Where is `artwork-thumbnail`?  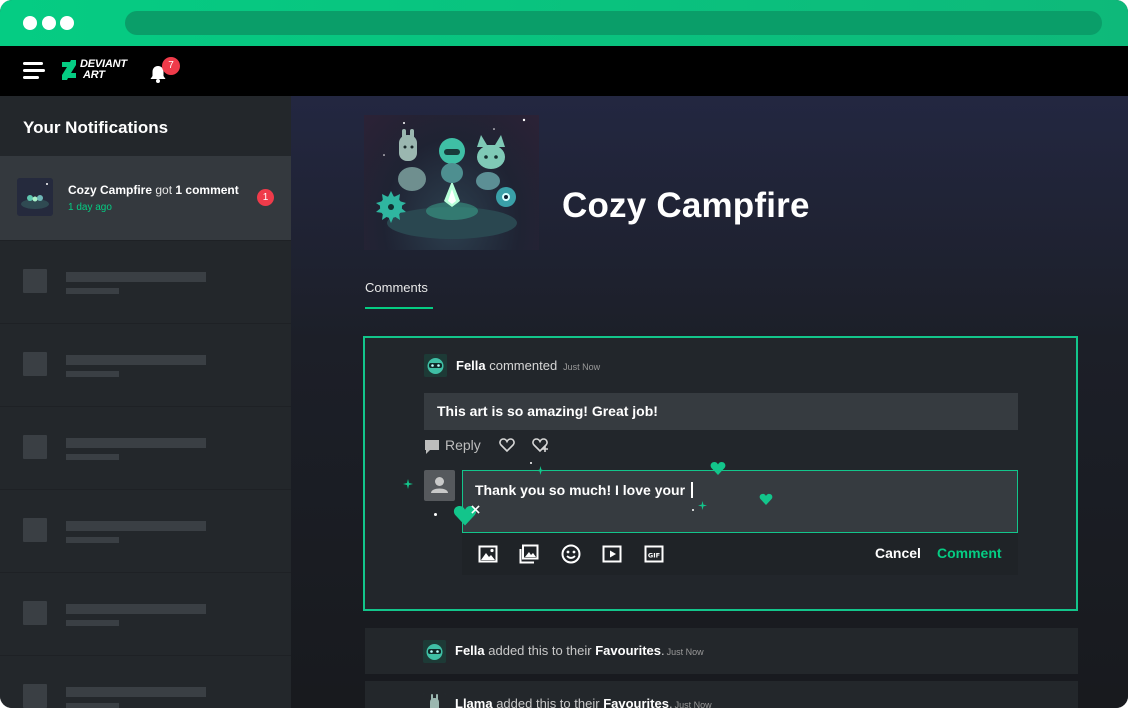
artwork-thumbnail is located at coordinates (451, 182).